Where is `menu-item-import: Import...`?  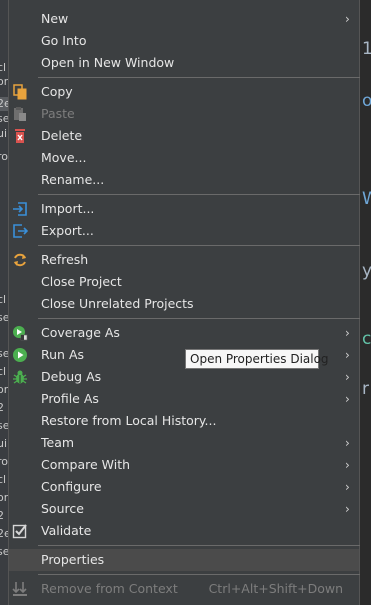
menu-item-import: Import... is located at coordinates (184, 209).